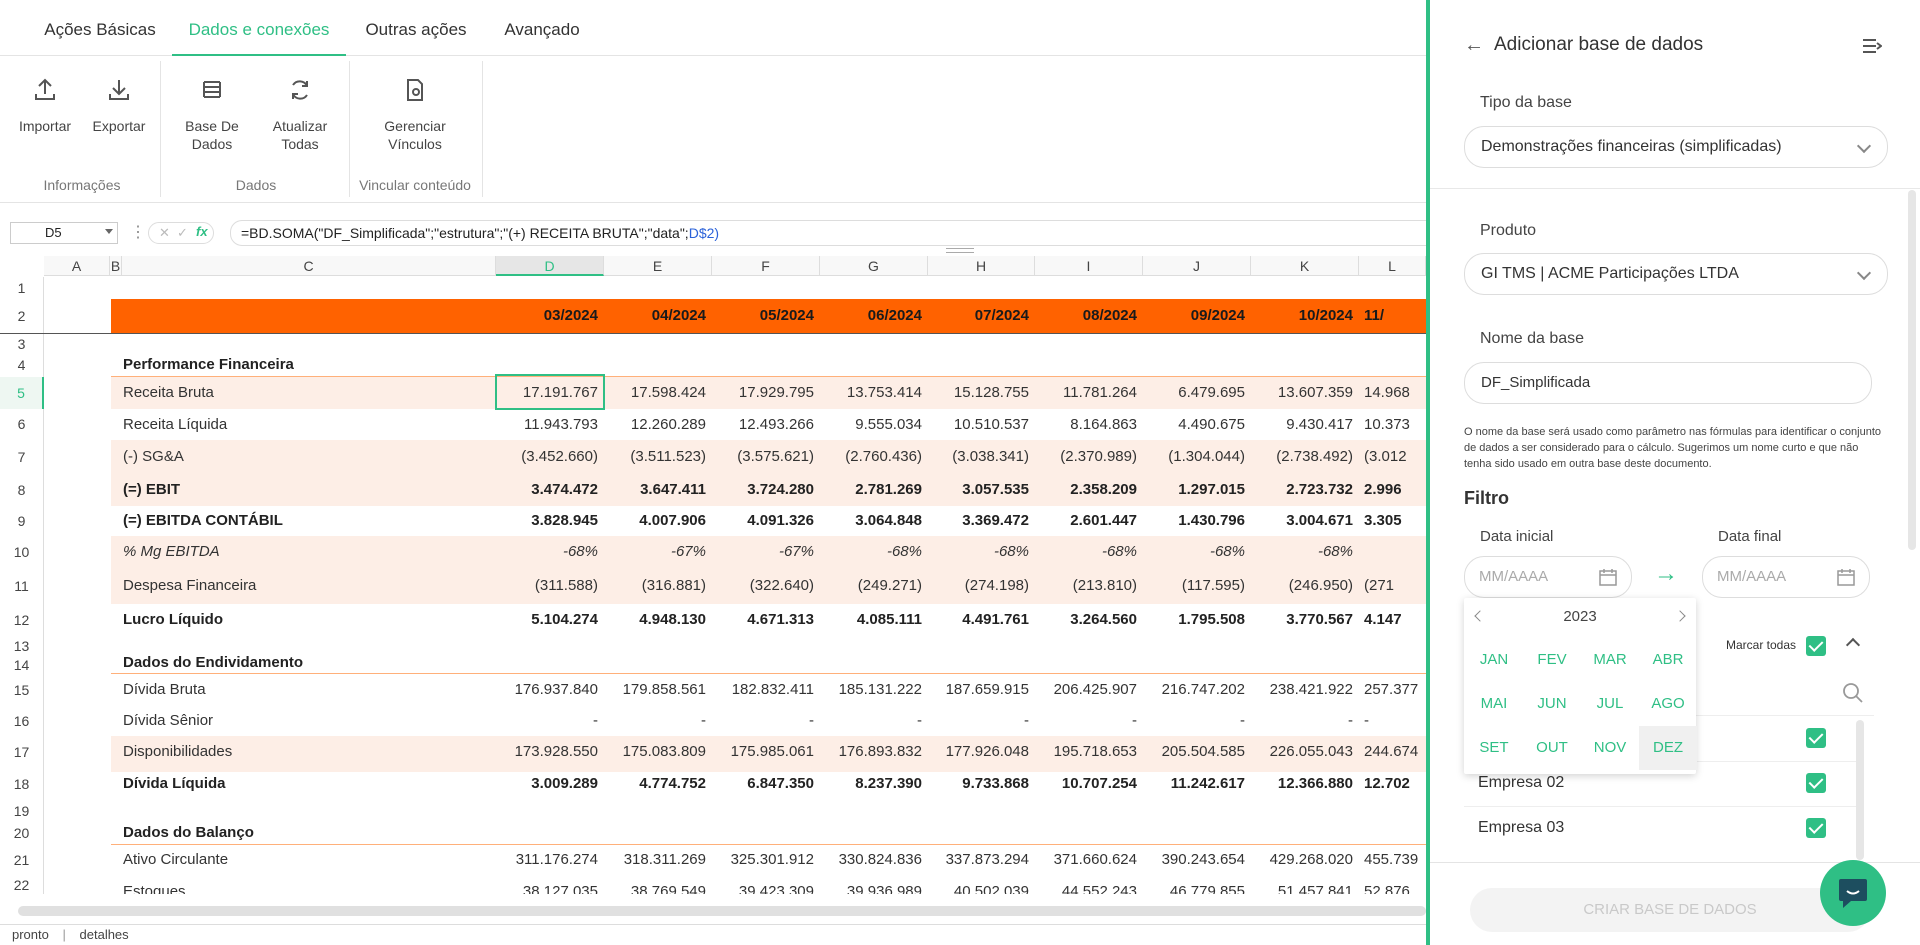  What do you see at coordinates (1303, 784) in the screenshot?
I see `table-cell: 12.366.880` at bounding box center [1303, 784].